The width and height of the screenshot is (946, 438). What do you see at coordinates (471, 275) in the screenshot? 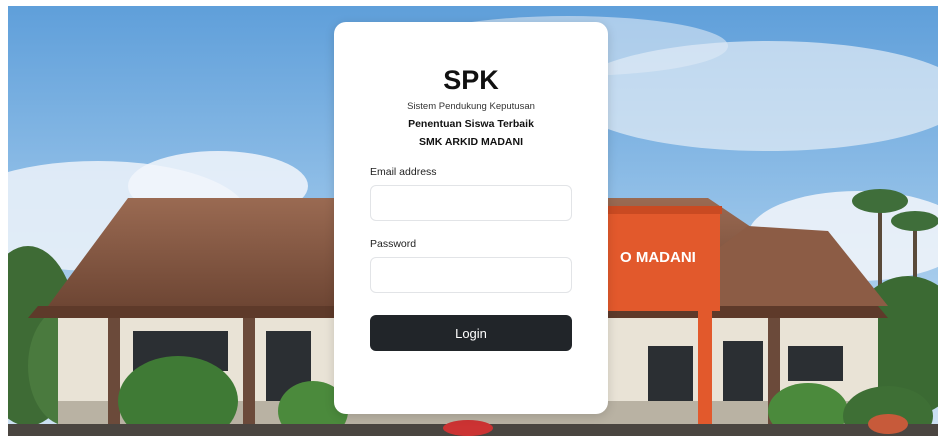
I see `password-field` at bounding box center [471, 275].